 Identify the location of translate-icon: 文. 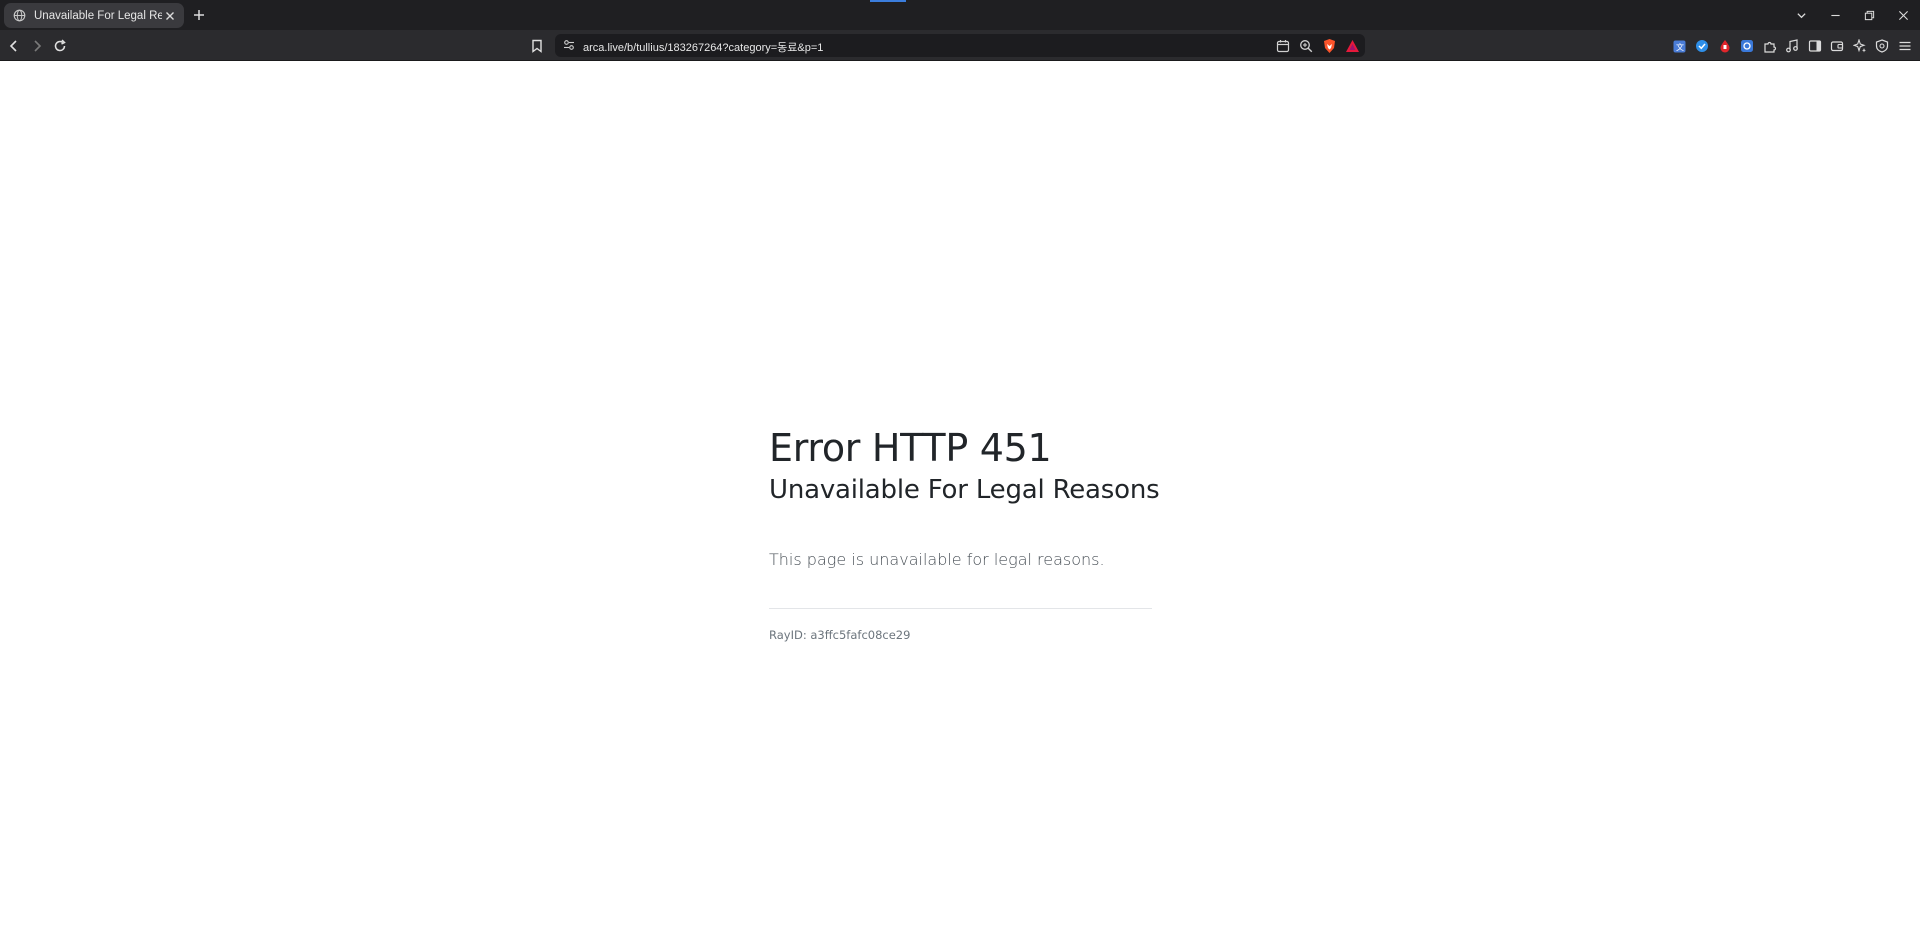
(1679, 46).